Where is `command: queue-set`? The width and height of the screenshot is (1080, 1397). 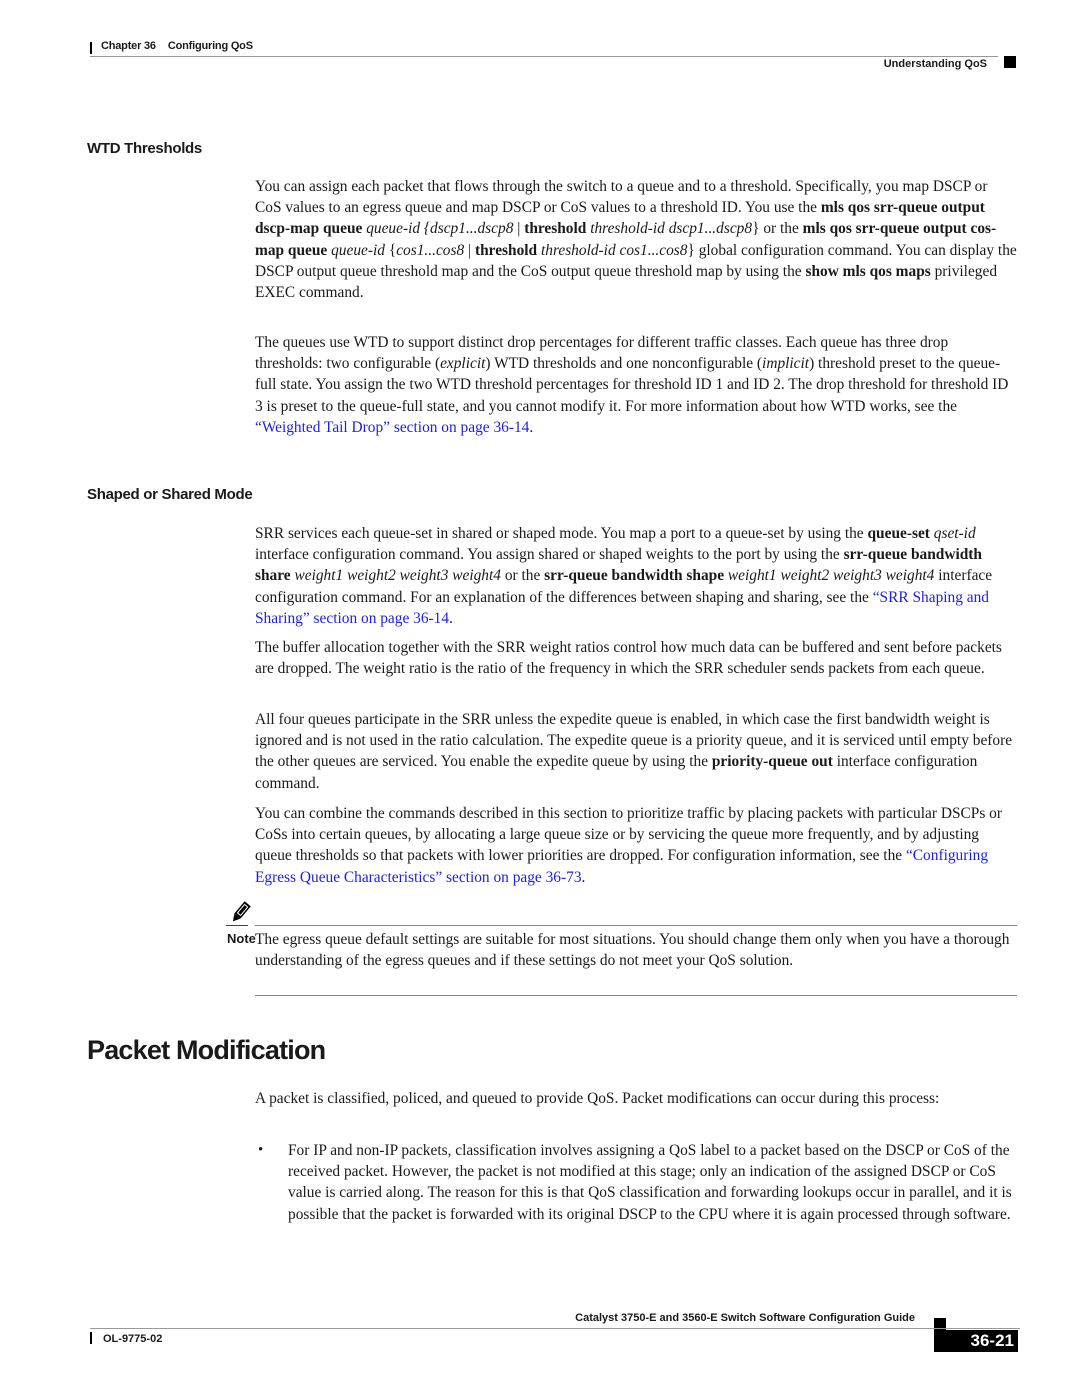 command: queue-set is located at coordinates (898, 533).